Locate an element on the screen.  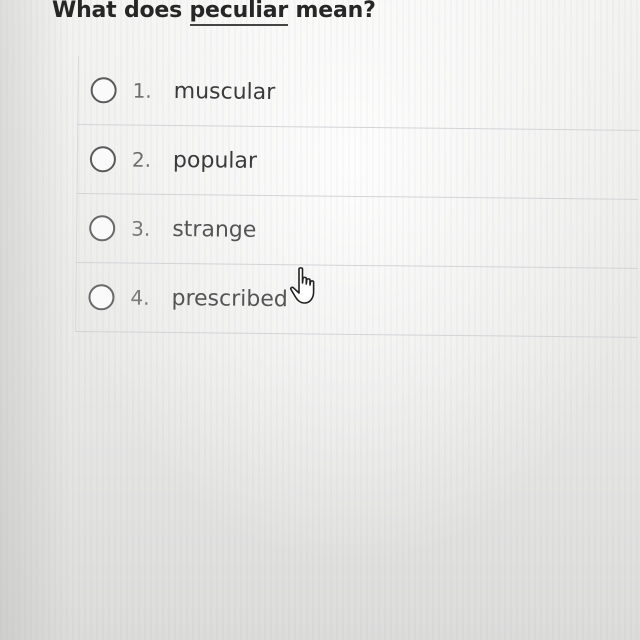
question-keyword: peculiar is located at coordinates (238, 13).